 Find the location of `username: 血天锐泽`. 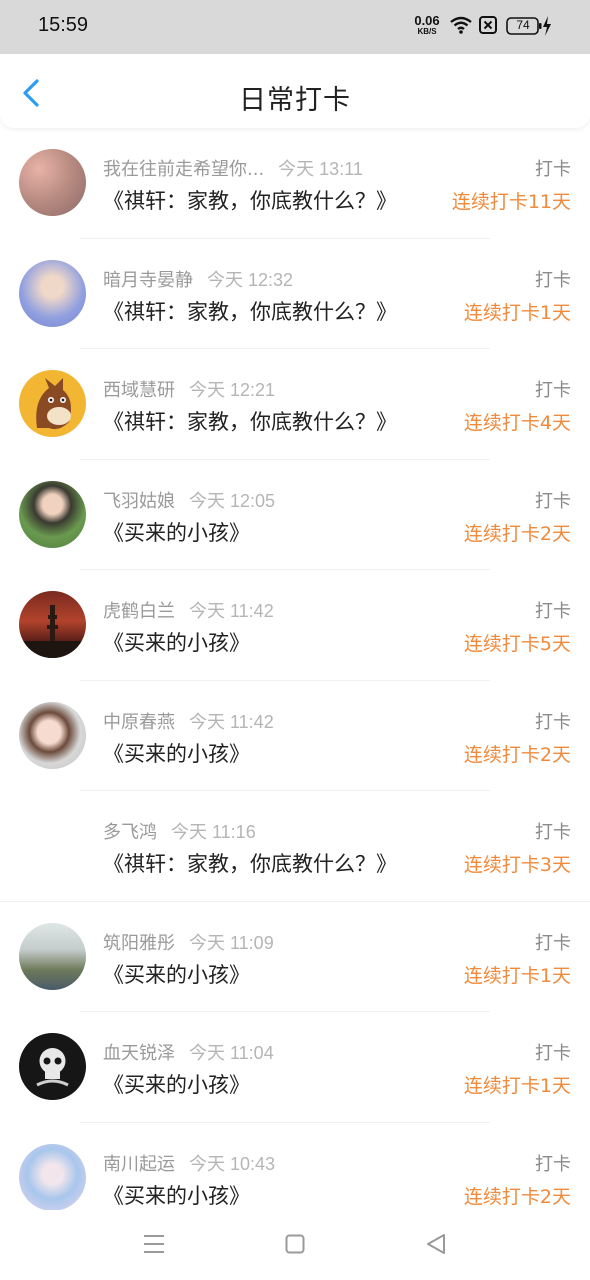

username: 血天锐泽 is located at coordinates (139, 1053).